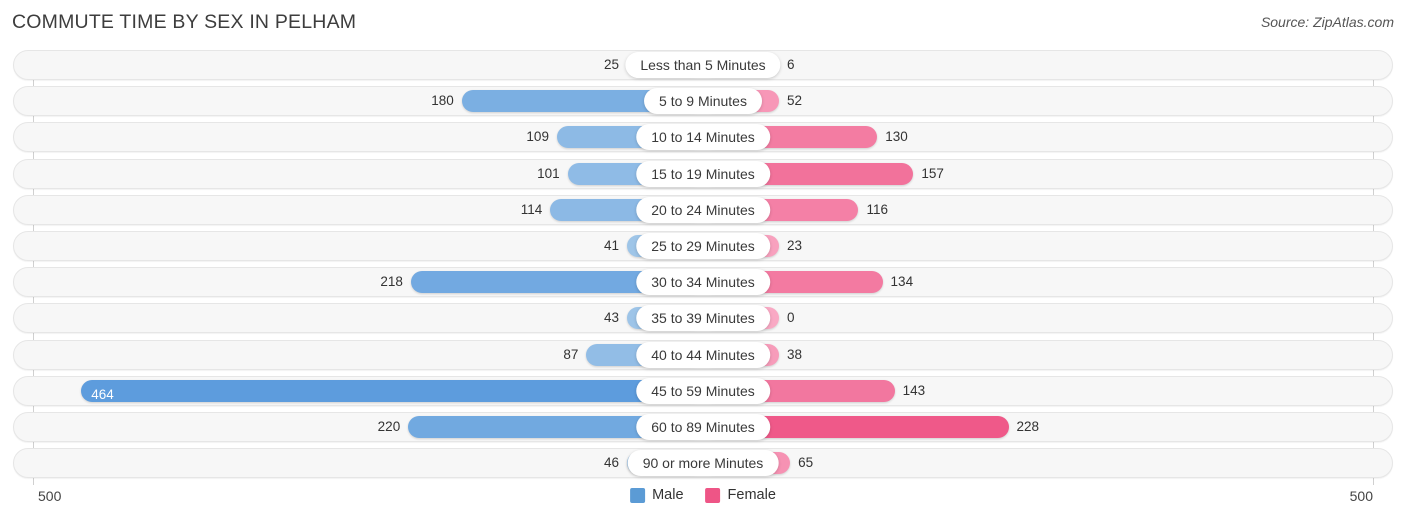  Describe the element at coordinates (896, 137) in the screenshot. I see `bar-value-female: 130` at that location.